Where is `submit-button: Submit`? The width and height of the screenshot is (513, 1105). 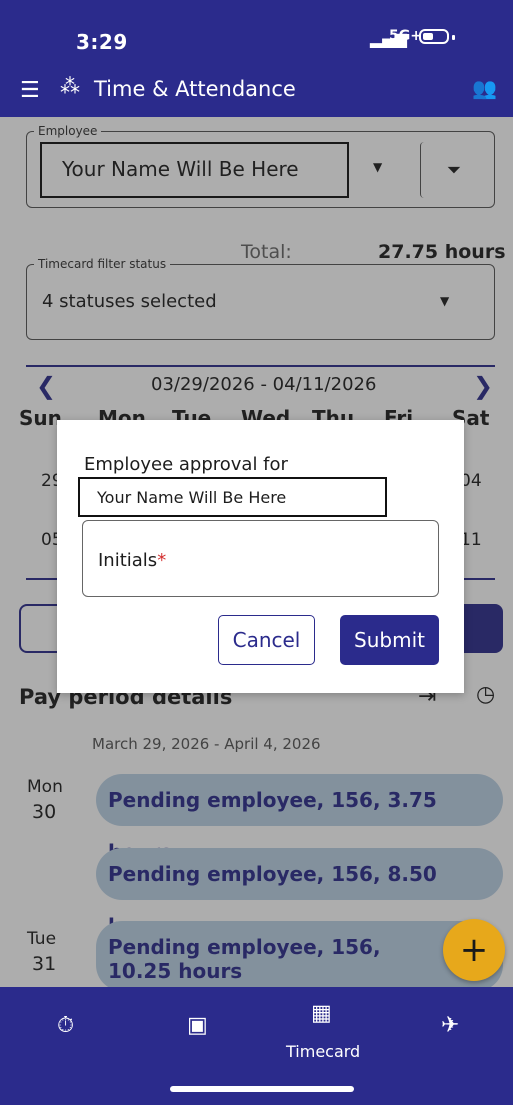
submit-button: Submit is located at coordinates (389, 640).